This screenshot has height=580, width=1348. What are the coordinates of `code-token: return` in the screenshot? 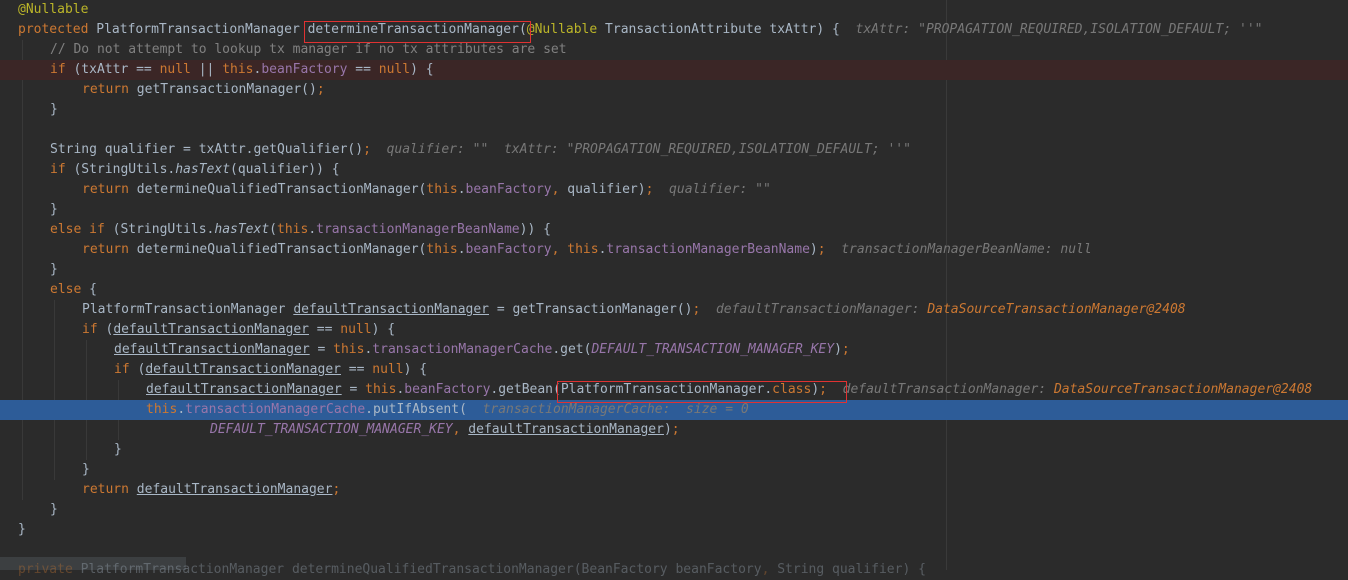 It's located at (109, 189).